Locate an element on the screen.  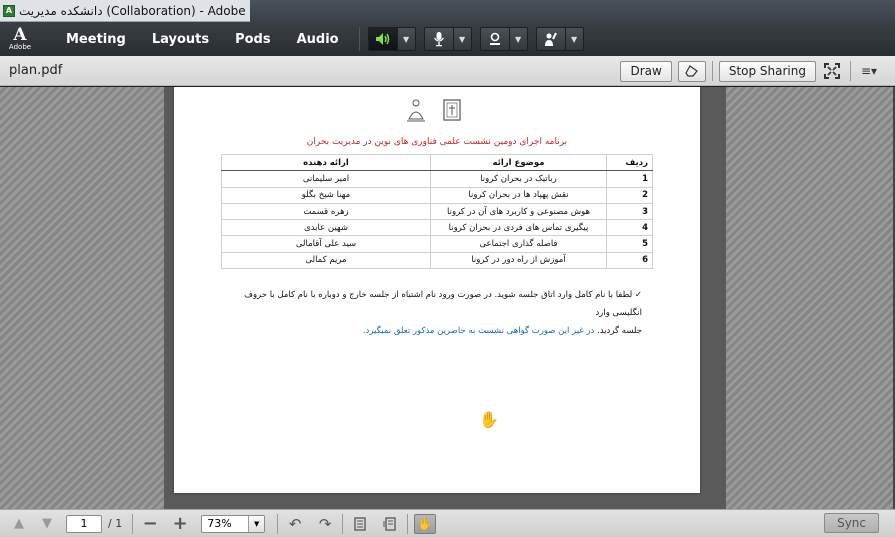
zoom-dropdown-arrow: ▼ is located at coordinates (256, 523).